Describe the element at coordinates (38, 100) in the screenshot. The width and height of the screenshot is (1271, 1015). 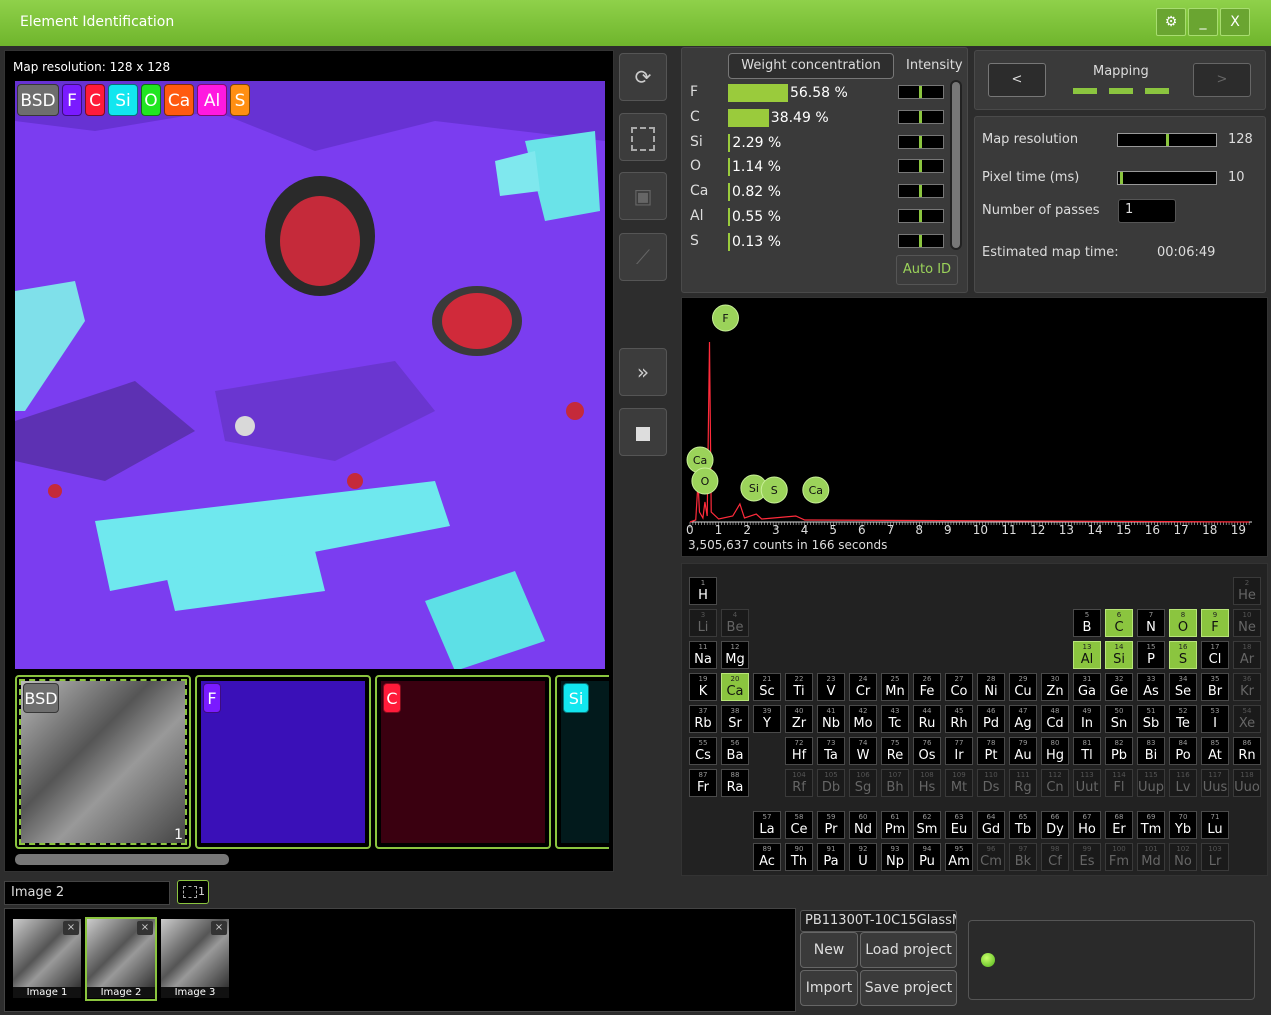
I see `map-tag-bsd: BSD` at that location.